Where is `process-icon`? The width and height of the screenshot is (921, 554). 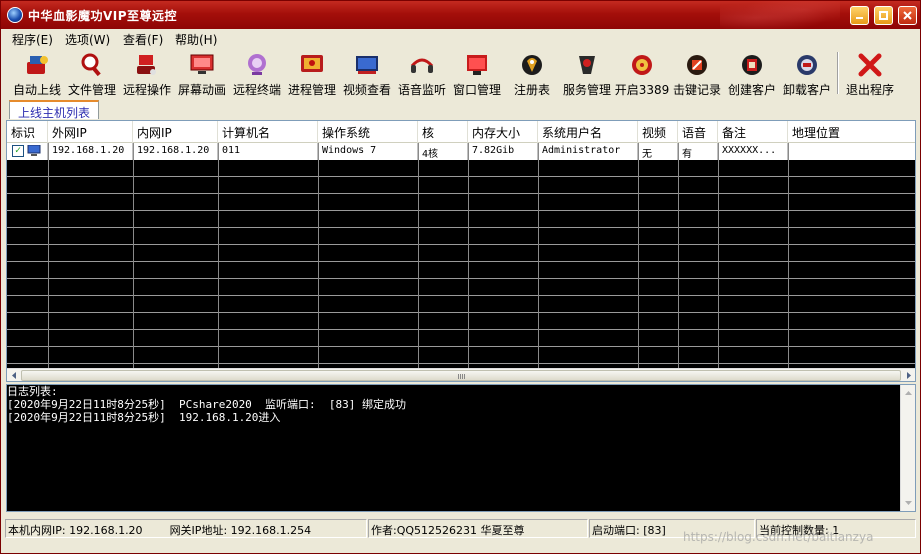 process-icon is located at coordinates (312, 65).